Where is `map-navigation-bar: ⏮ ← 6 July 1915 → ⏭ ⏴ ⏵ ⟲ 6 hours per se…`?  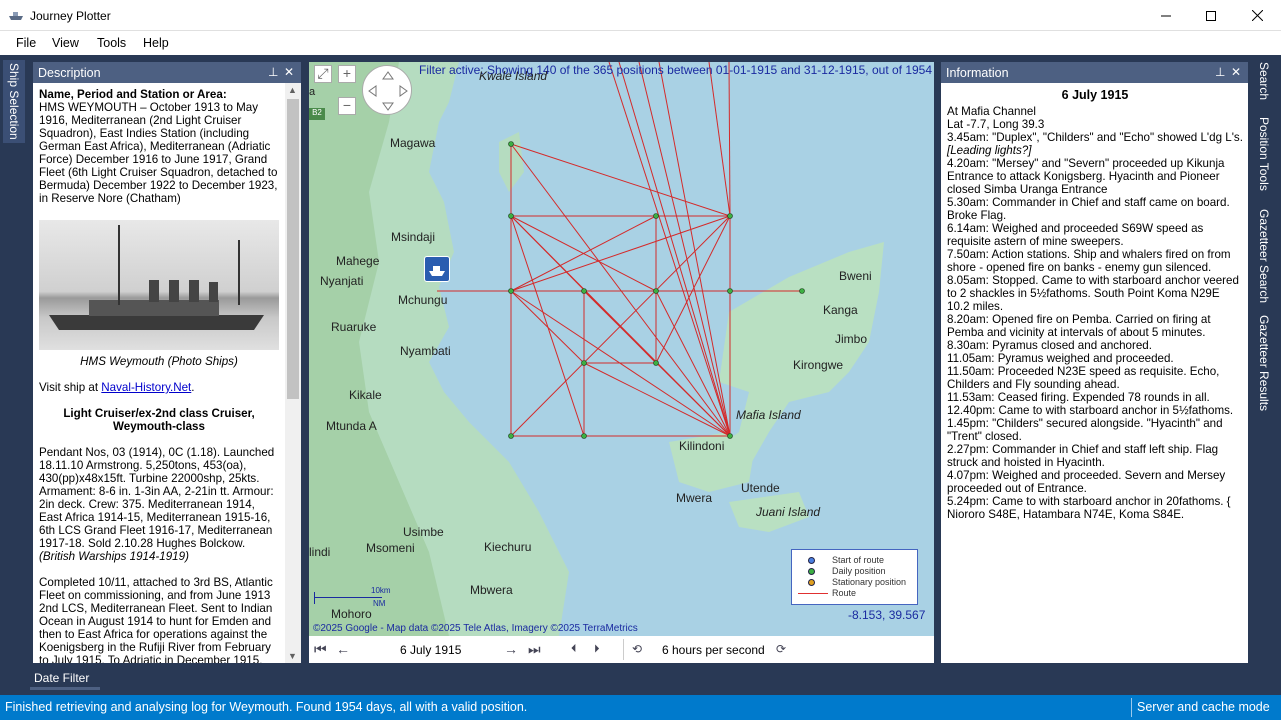
map-navigation-bar: ⏮ ← 6 July 1915 → ⏭ ⏴ ⏵ ⟲ 6 hours per se… is located at coordinates (621, 649).